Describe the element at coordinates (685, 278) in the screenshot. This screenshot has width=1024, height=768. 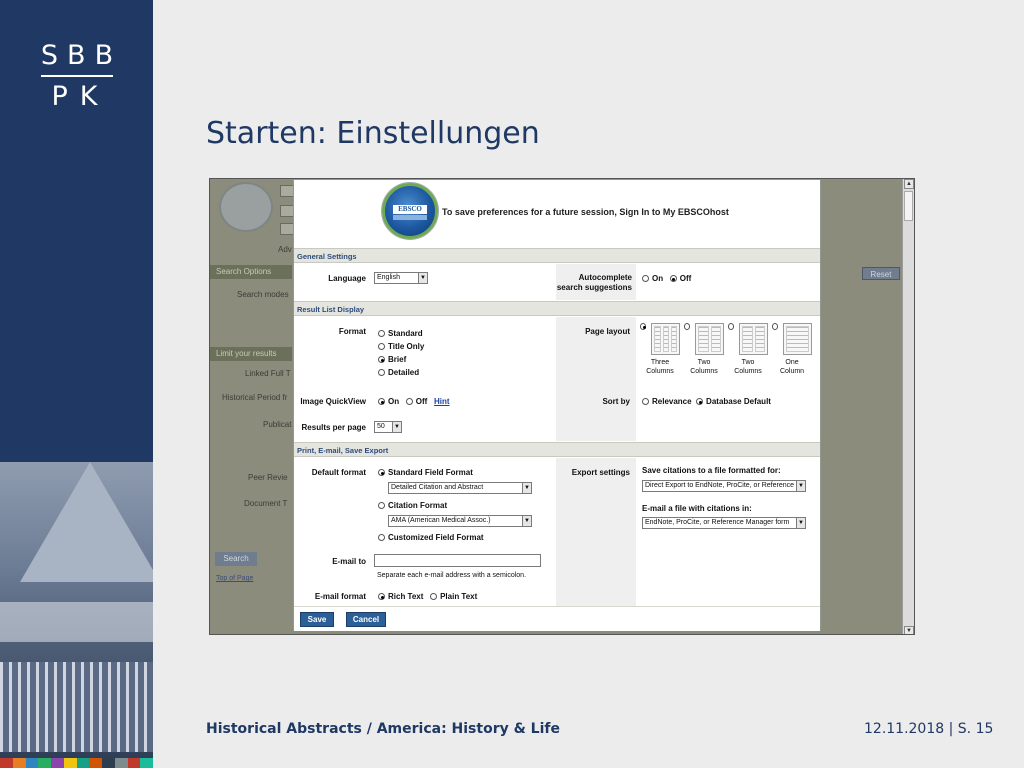
I see `autocomplete-off-label: Off` at that location.